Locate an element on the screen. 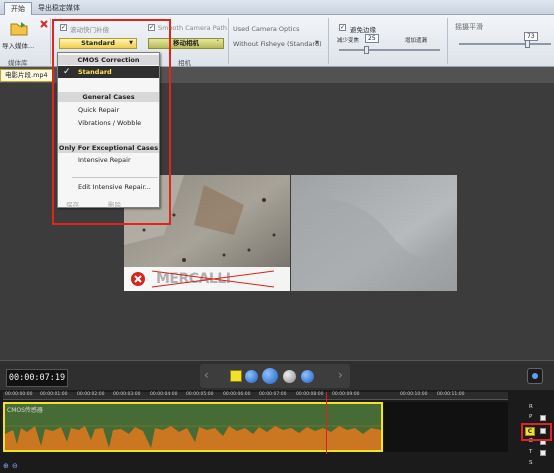  menu-header-exceptional: Only For Exceptional Cases is located at coordinates (108, 148).